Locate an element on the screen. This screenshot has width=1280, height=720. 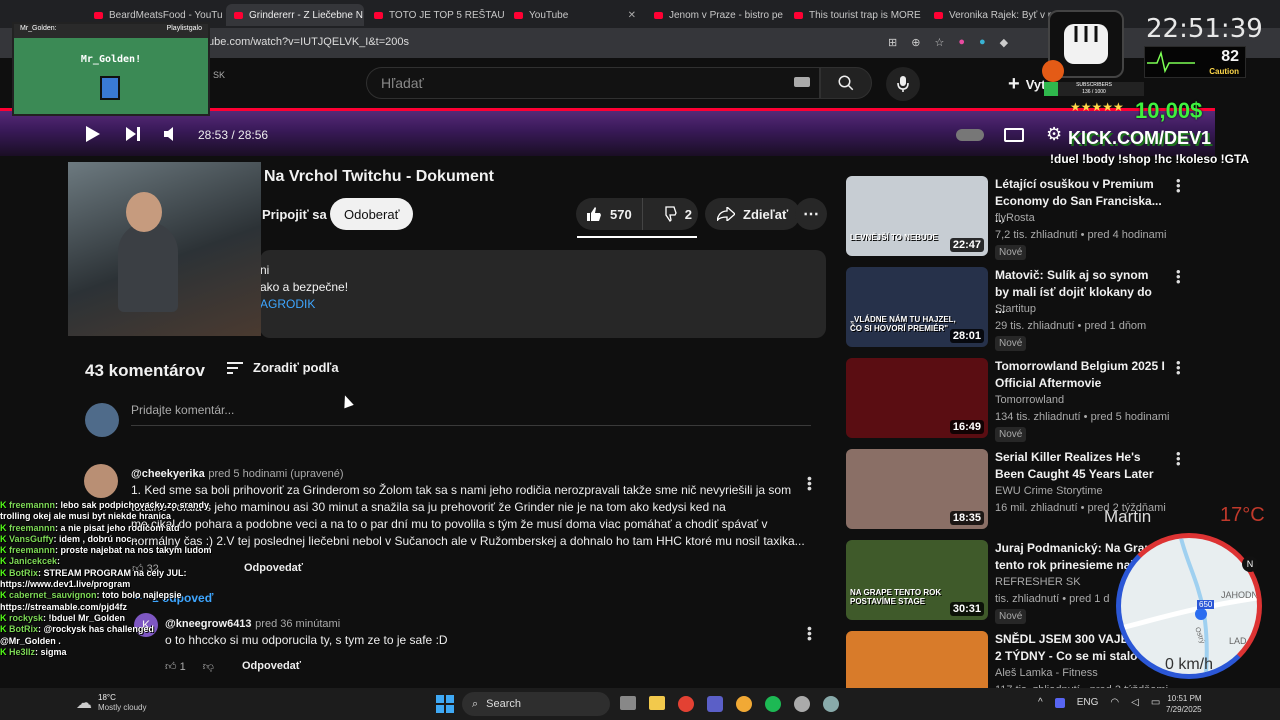
browser-tab: Jenom v Praze - bistro pe✕ is located at coordinates (715, 15).